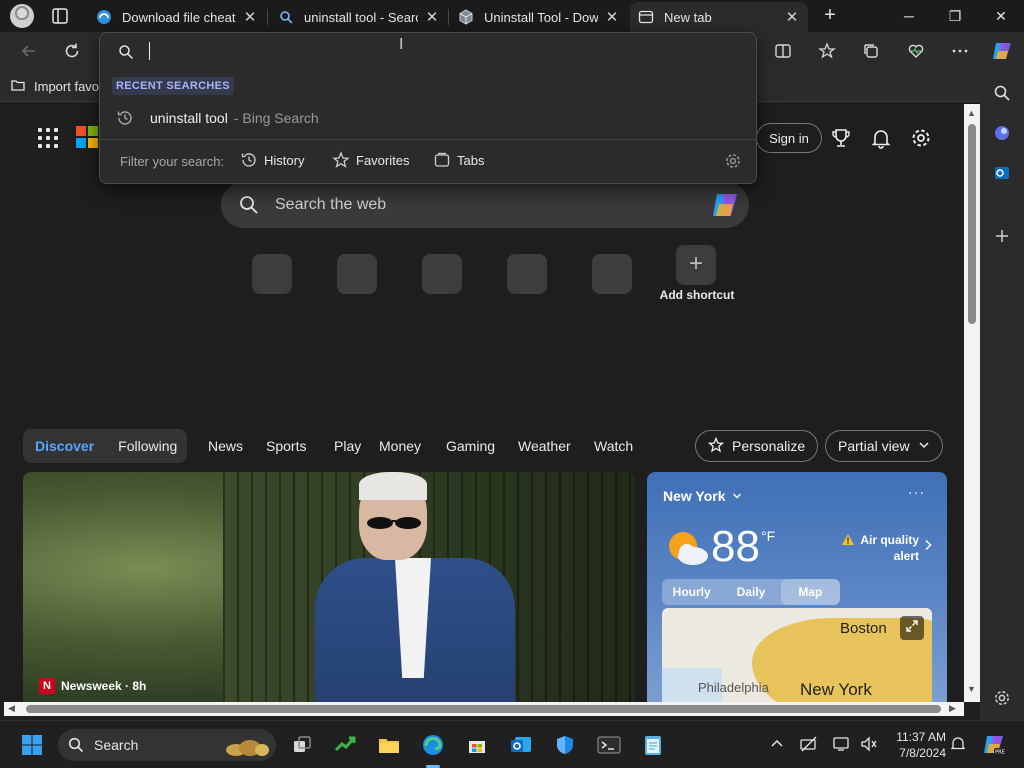  Describe the element at coordinates (1002, 93) in the screenshot. I see `search-icon` at that location.